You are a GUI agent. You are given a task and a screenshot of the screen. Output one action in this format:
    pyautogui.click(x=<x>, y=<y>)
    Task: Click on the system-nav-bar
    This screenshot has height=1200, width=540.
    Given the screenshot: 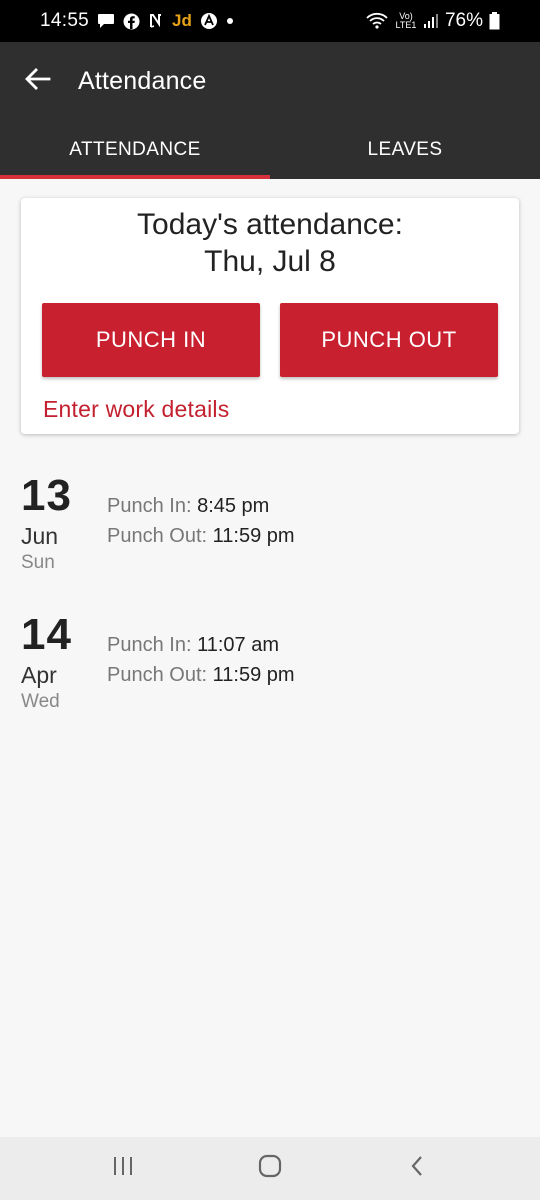 What is the action you would take?
    pyautogui.click(x=270, y=1168)
    